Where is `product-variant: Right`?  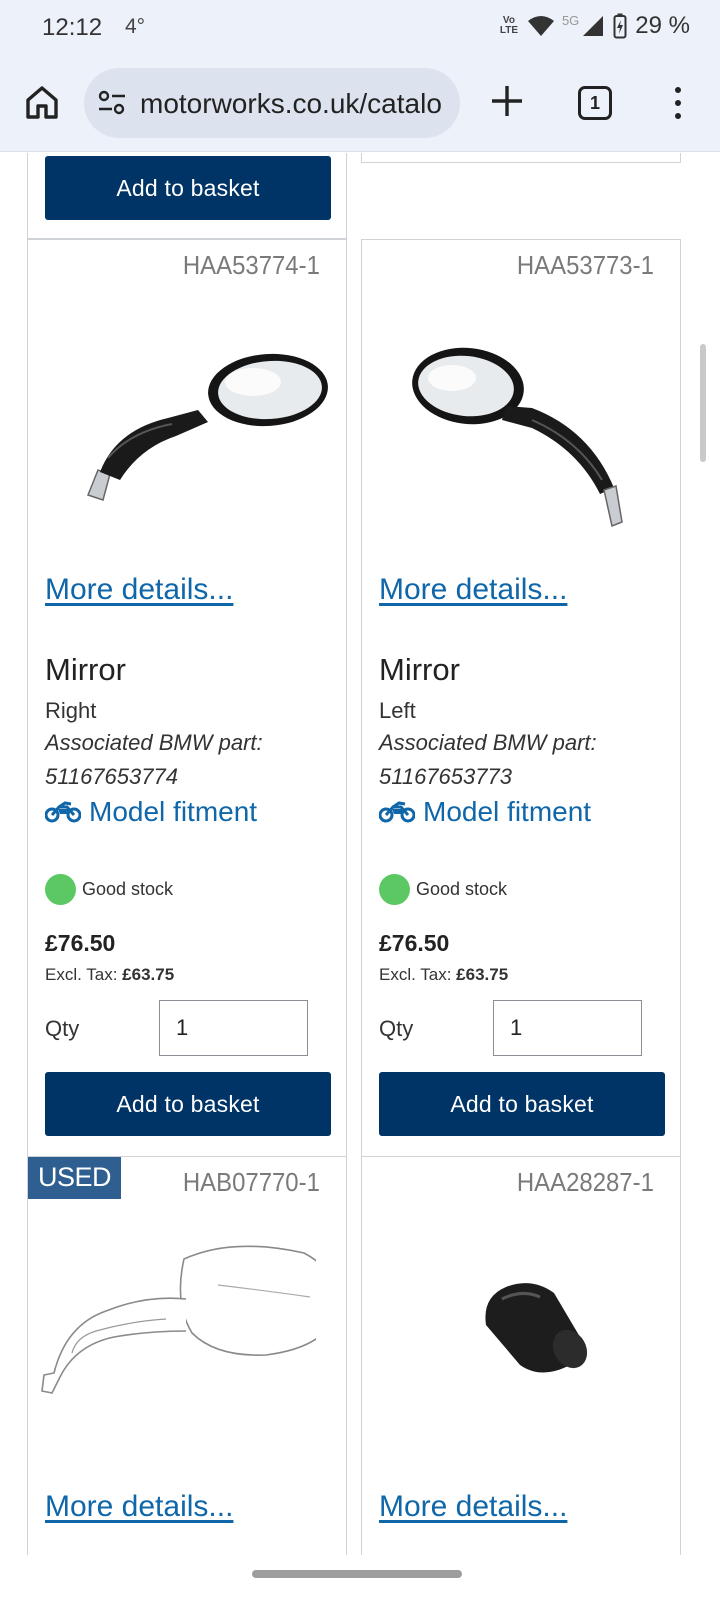 product-variant: Right is located at coordinates (71, 710).